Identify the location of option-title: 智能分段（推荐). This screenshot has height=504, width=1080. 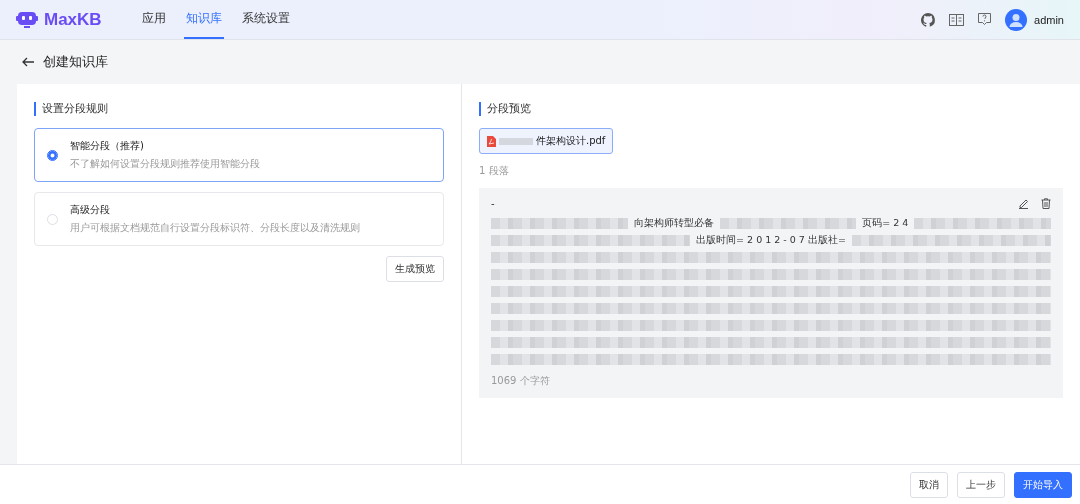
(107, 146).